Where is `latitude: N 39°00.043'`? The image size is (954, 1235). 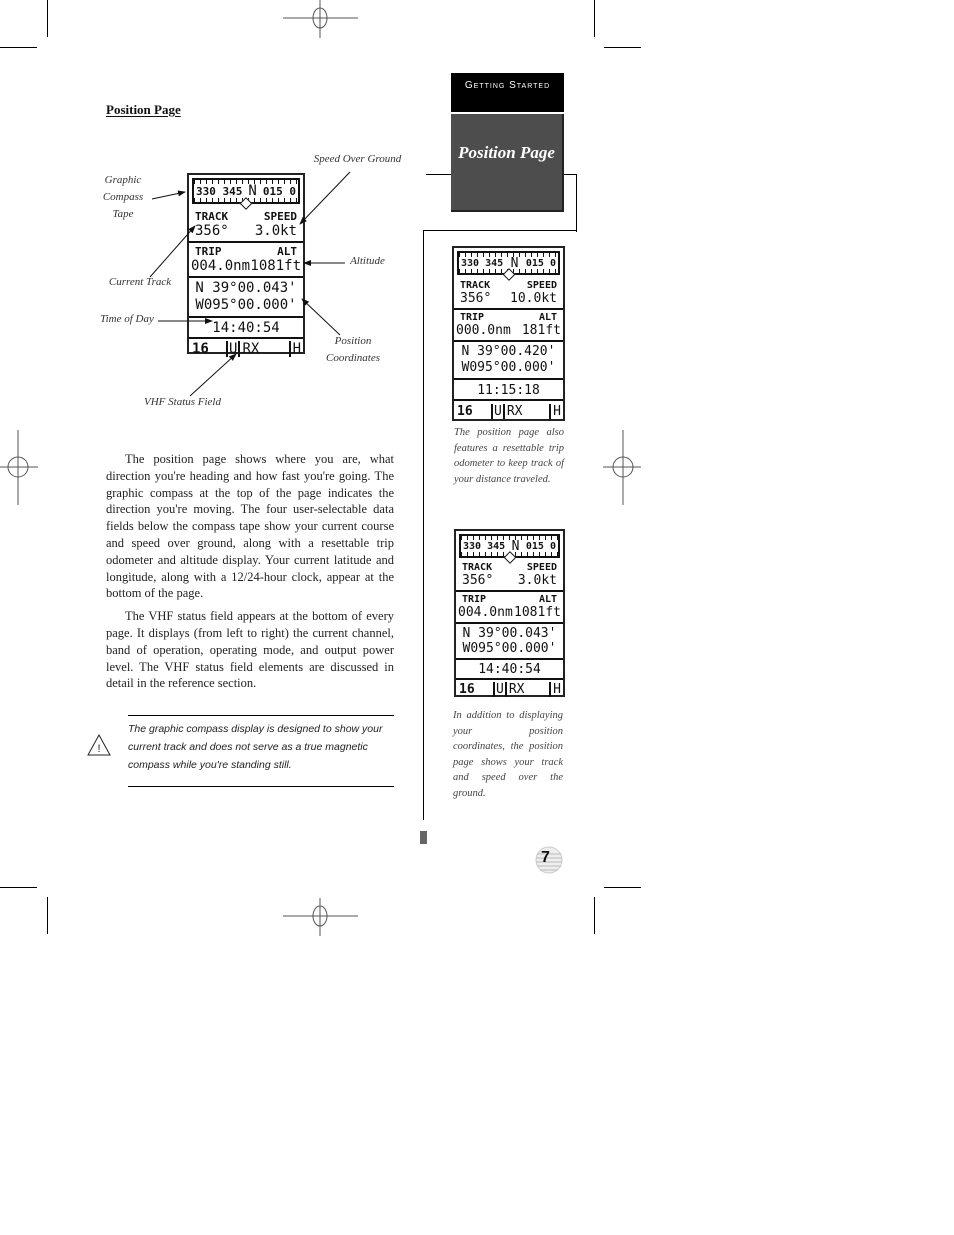 latitude: N 39°00.043' is located at coordinates (509, 633).